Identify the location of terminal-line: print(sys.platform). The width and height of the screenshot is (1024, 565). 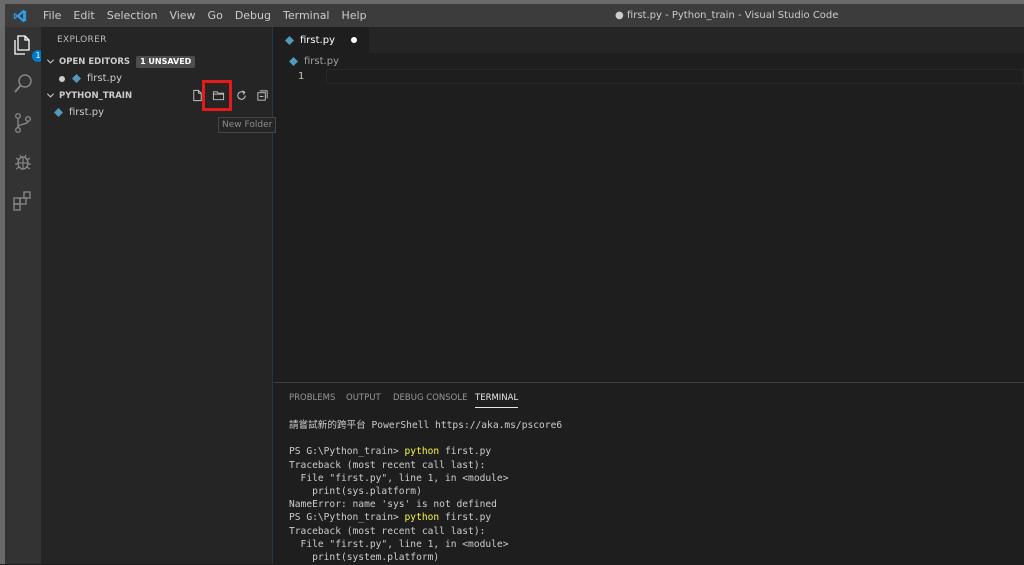
(355, 491).